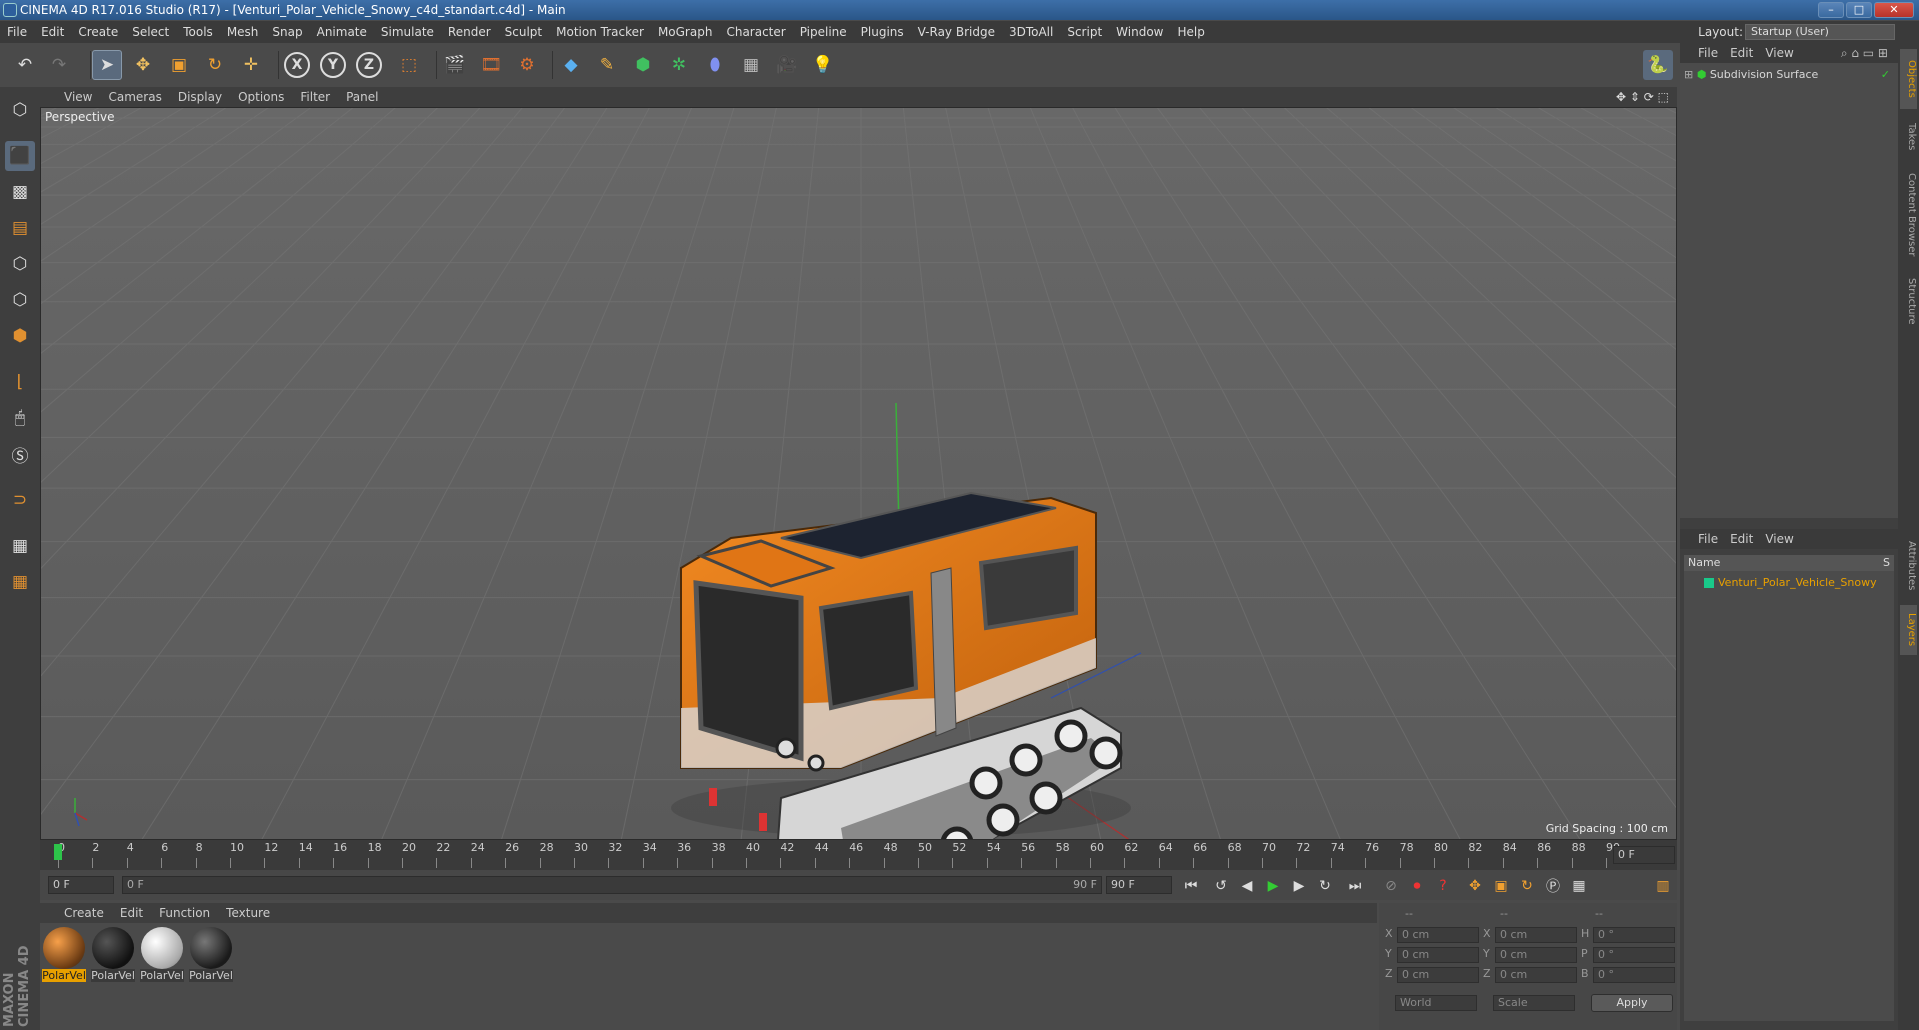 This screenshot has height=1030, width=1919. I want to click on texture-mode-icon: ▩, so click(20, 192).